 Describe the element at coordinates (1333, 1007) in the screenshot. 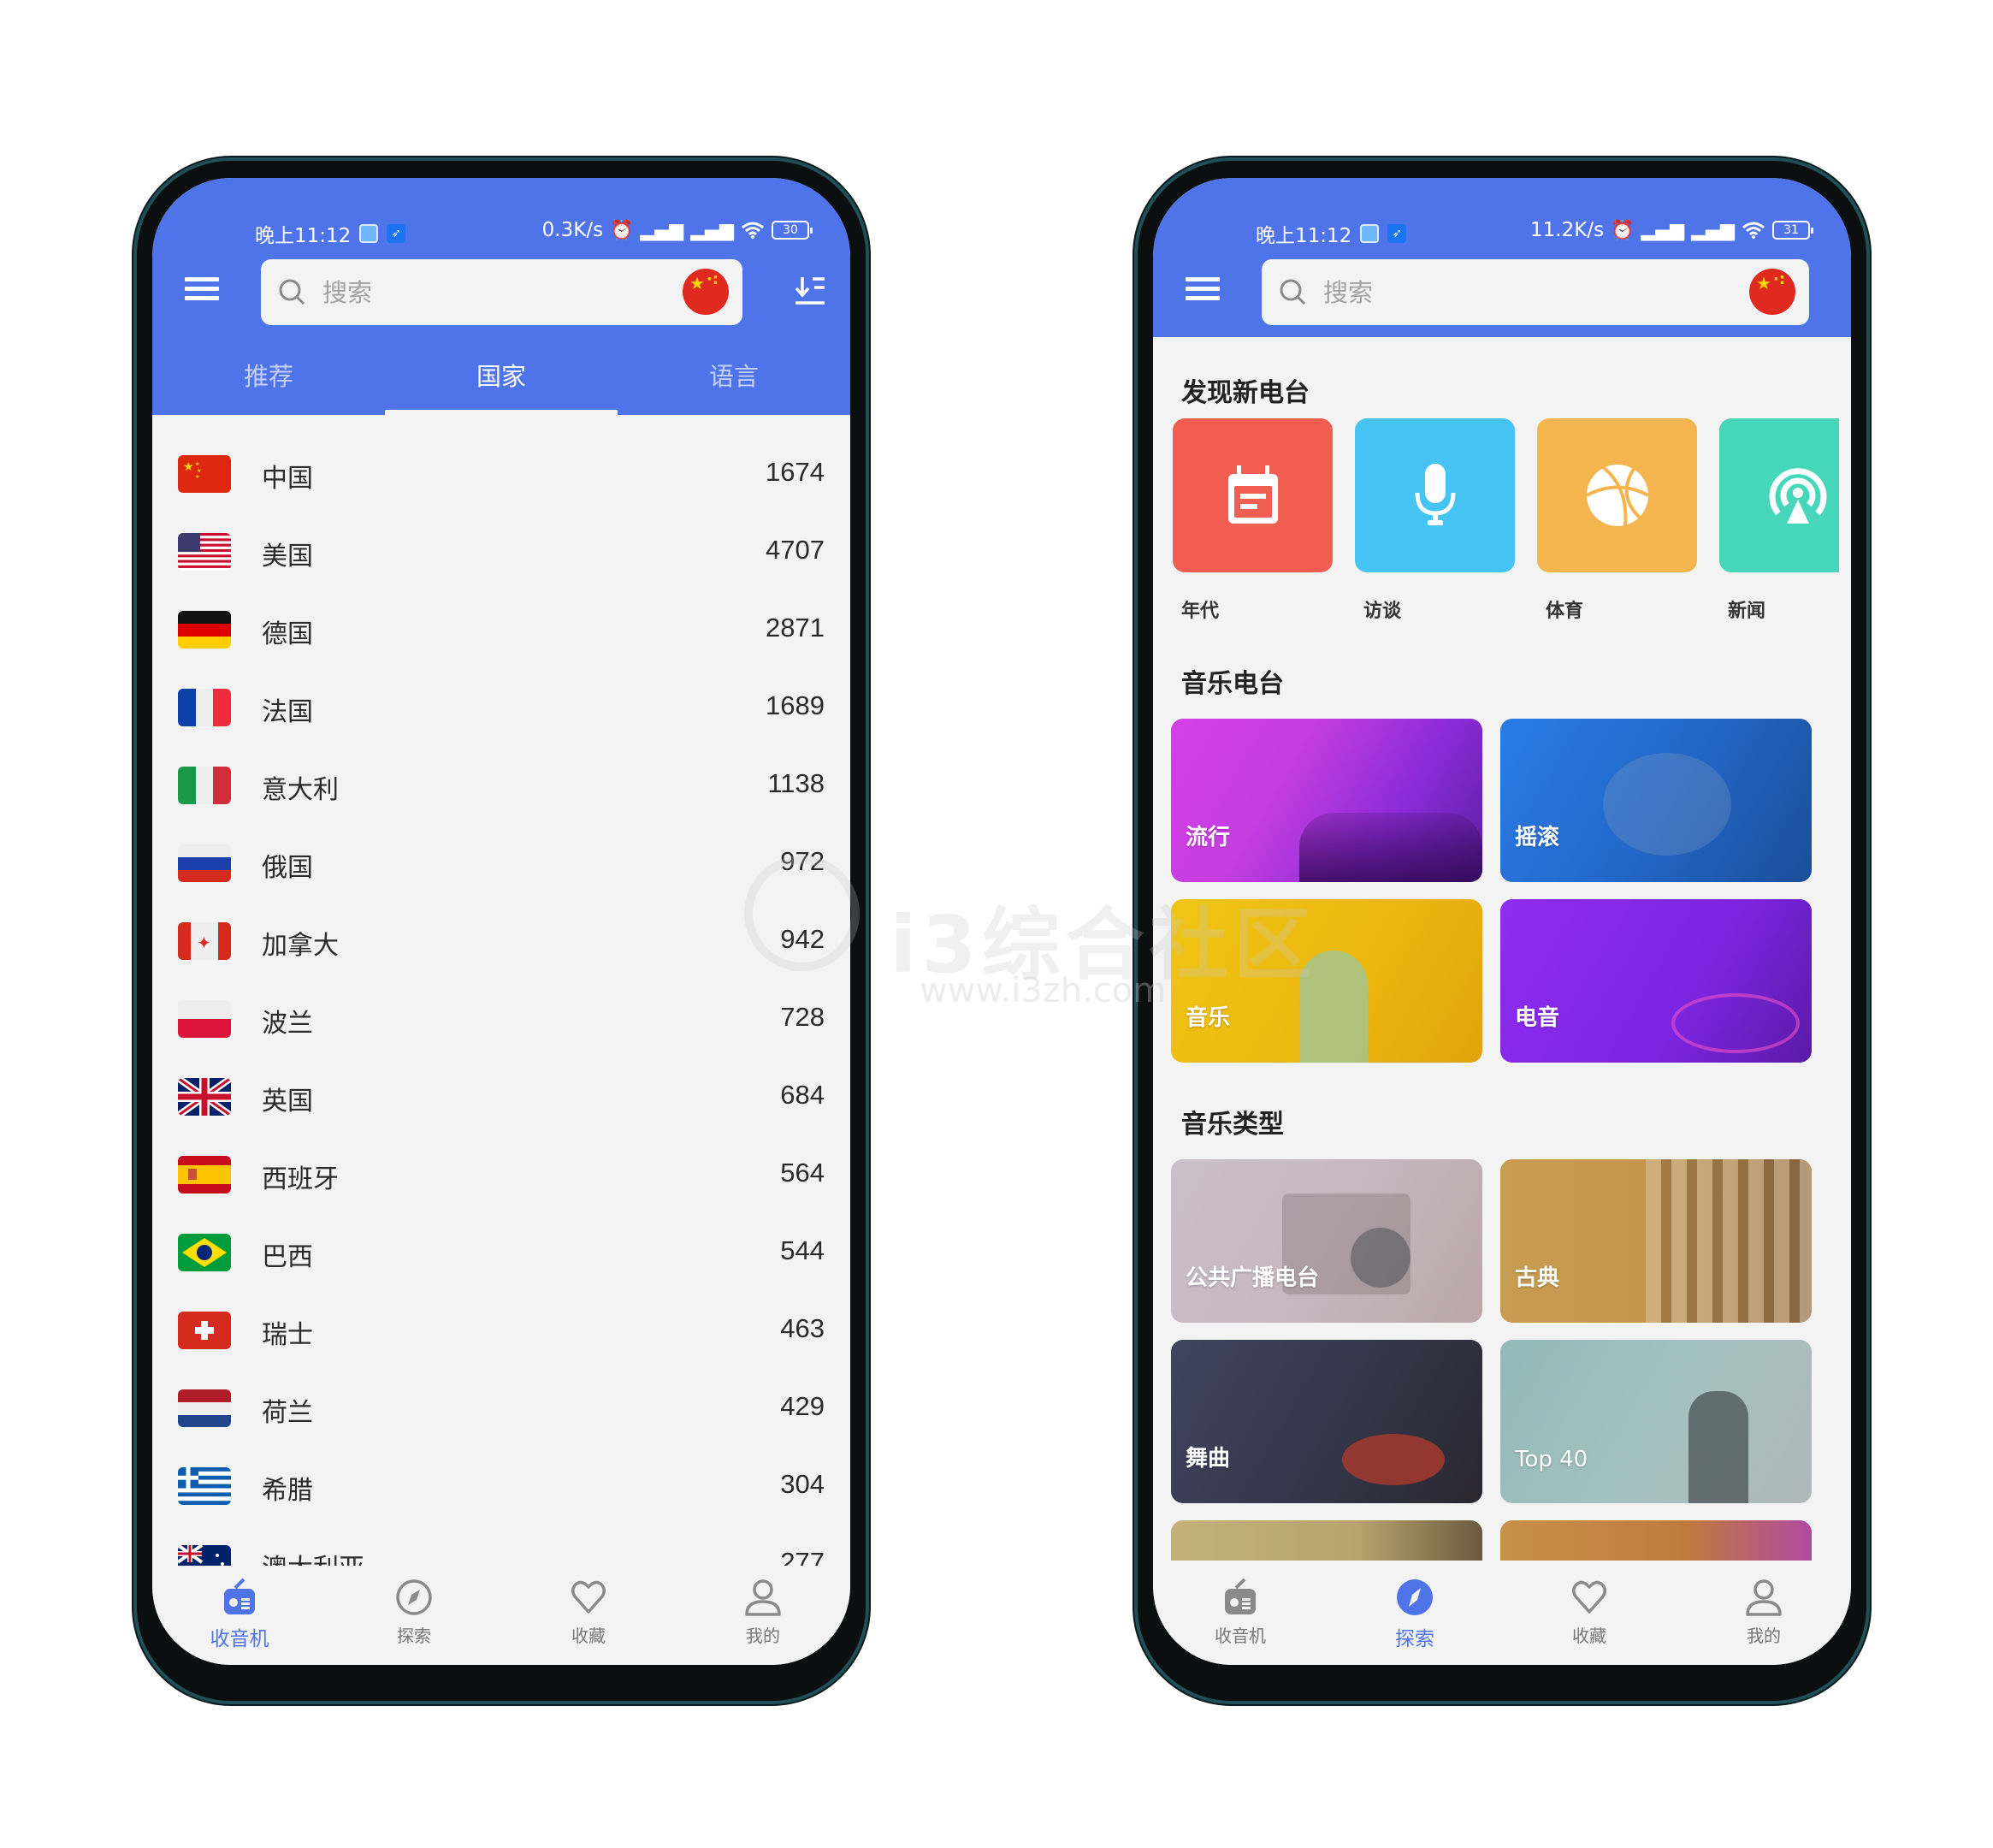

I see `dancer-image` at that location.